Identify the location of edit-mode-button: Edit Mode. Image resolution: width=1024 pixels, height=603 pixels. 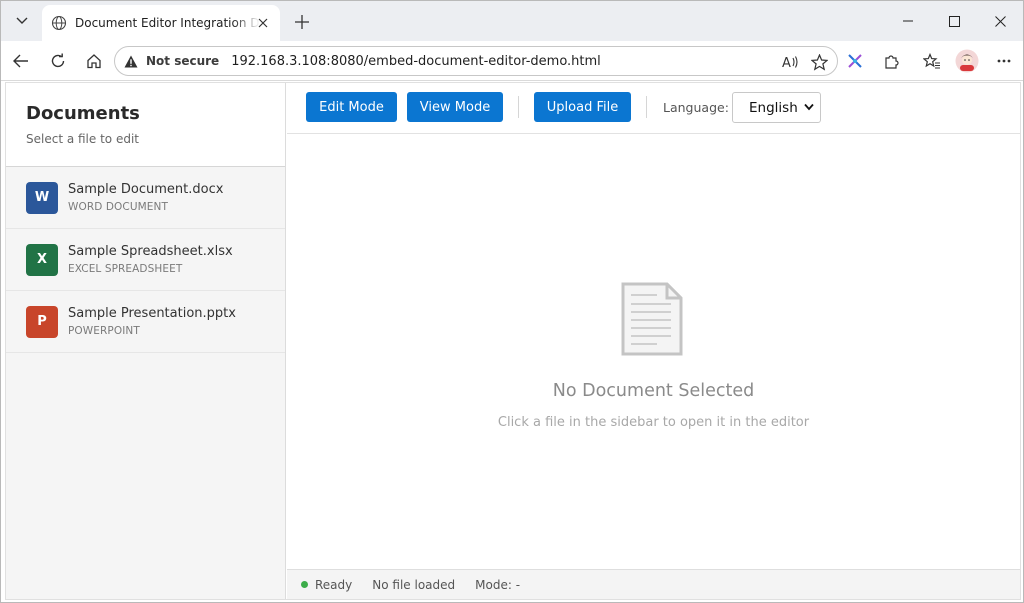
(351, 107).